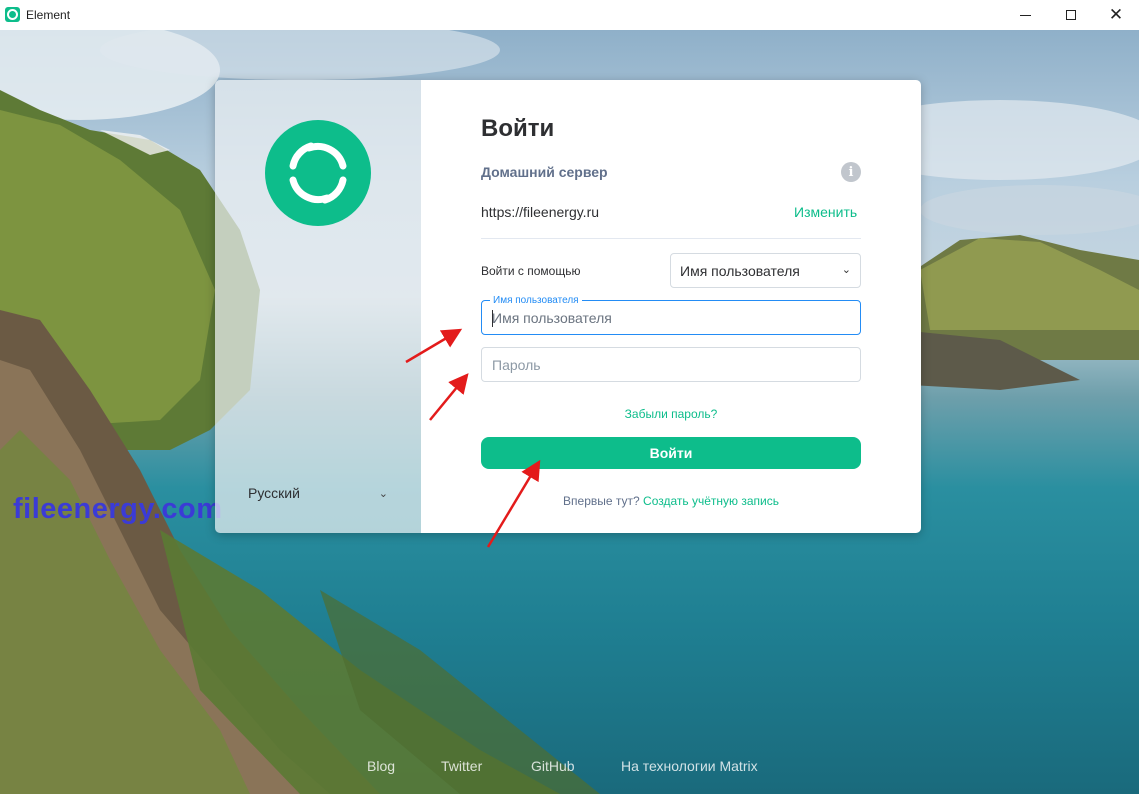 This screenshot has height=794, width=1139. What do you see at coordinates (492, 318) in the screenshot?
I see `text-caret` at bounding box center [492, 318].